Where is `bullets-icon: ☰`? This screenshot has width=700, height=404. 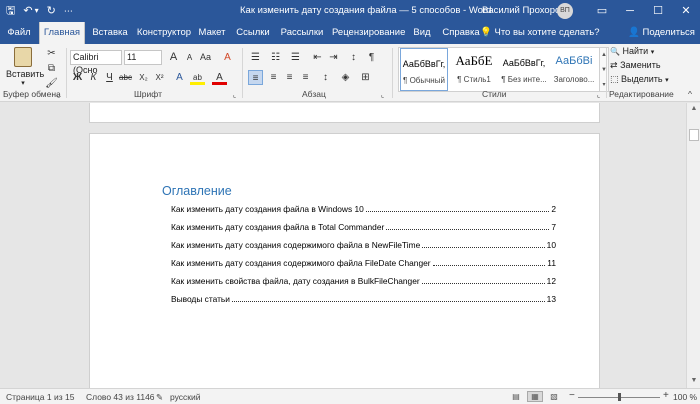 bullets-icon: ☰ is located at coordinates (255, 57).